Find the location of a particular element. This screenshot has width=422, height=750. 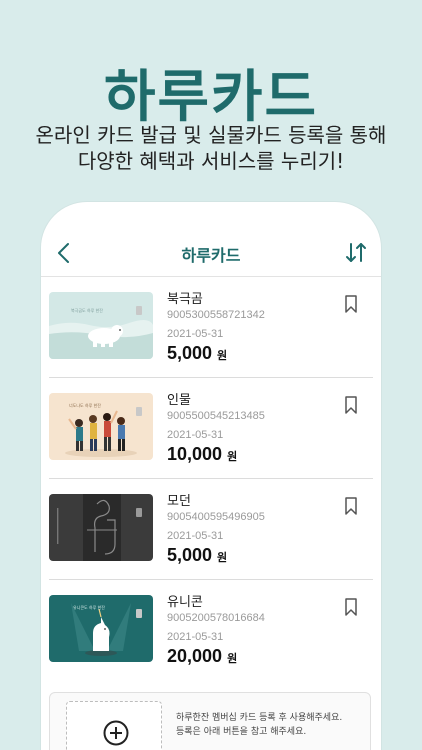

card-balance: 20,000 원 is located at coordinates (202, 656).